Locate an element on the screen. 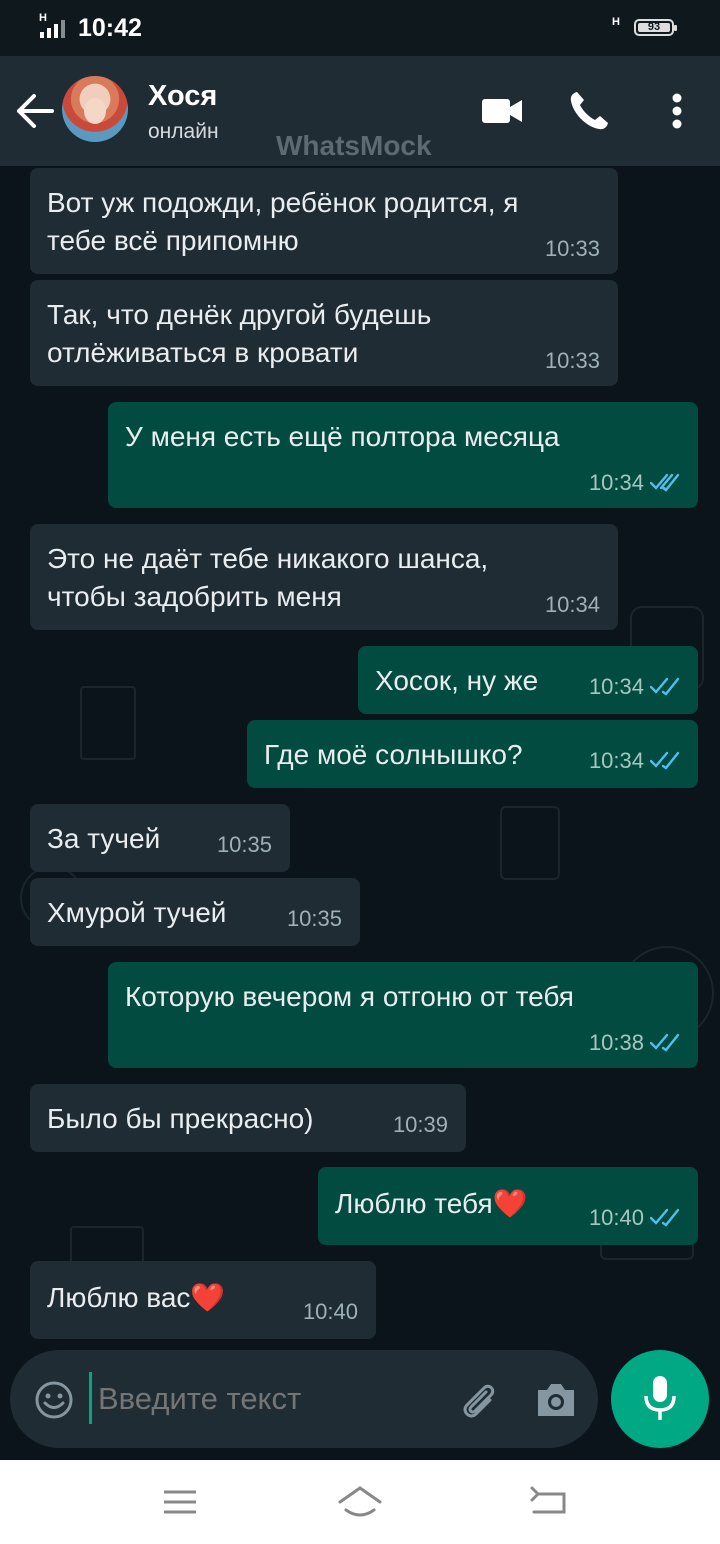 The height and width of the screenshot is (1544, 720). message-time: 10:39 is located at coordinates (420, 1124).